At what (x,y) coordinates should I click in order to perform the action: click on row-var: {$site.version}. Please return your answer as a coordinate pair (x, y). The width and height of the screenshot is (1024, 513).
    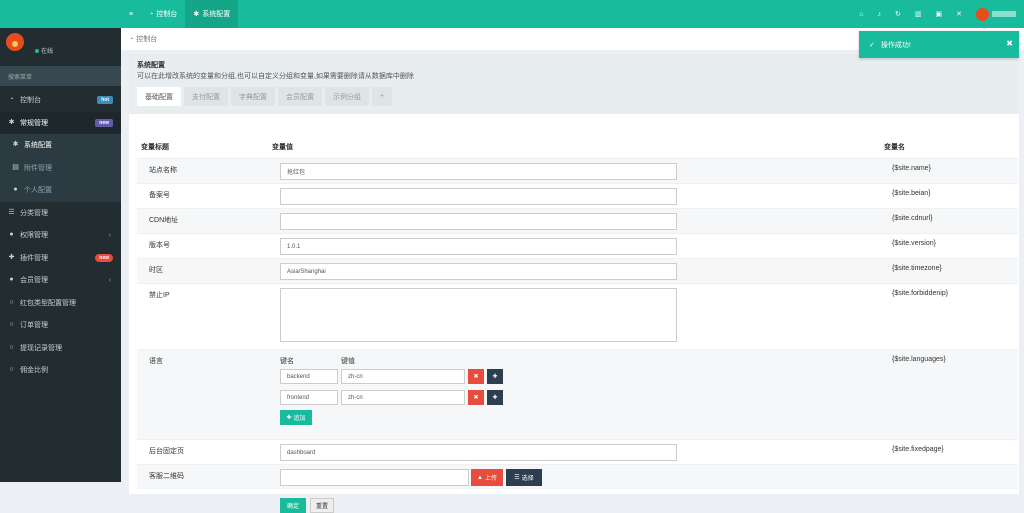
    Looking at the image, I should click on (914, 243).